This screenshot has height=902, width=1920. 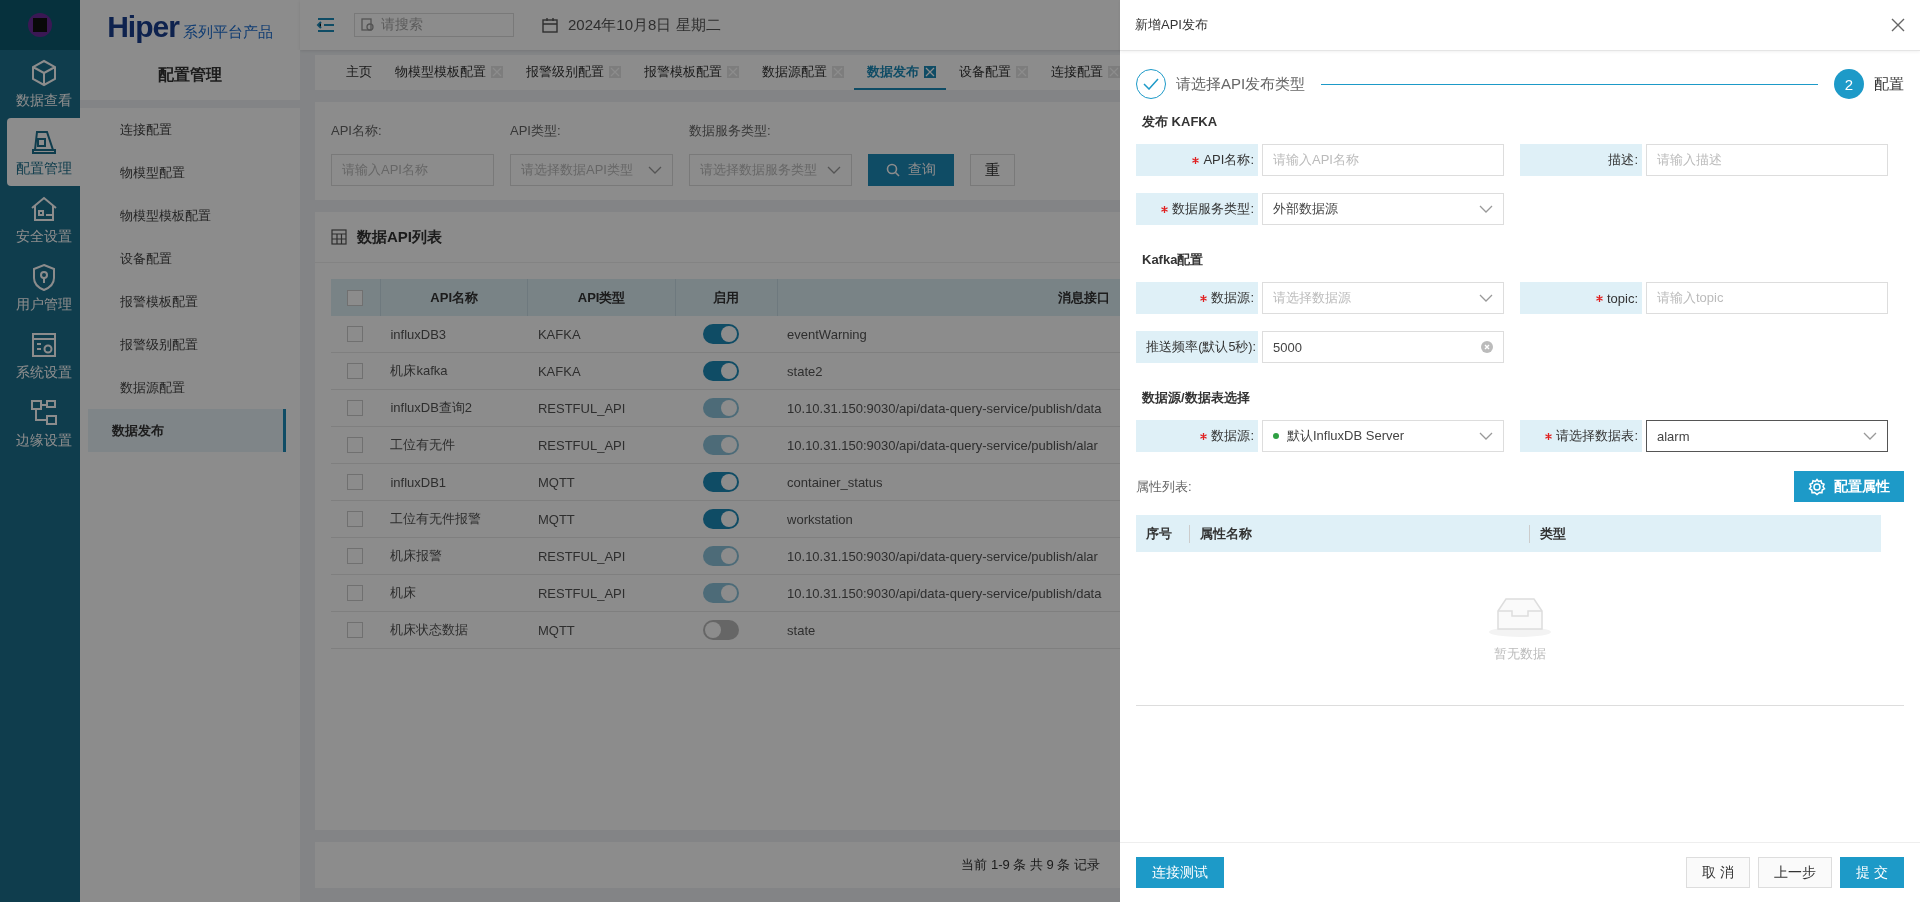 I want to click on calendar-icon, so click(x=550, y=25).